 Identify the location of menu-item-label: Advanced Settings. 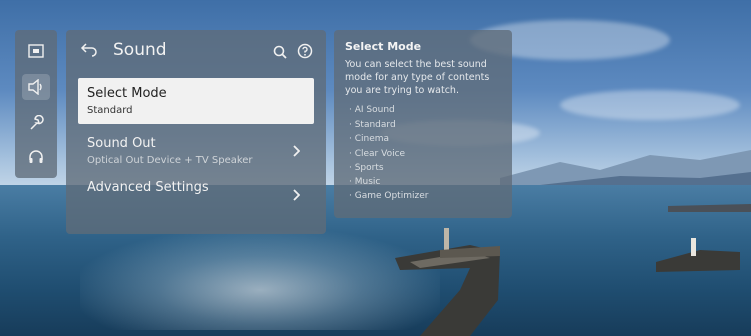
(148, 187).